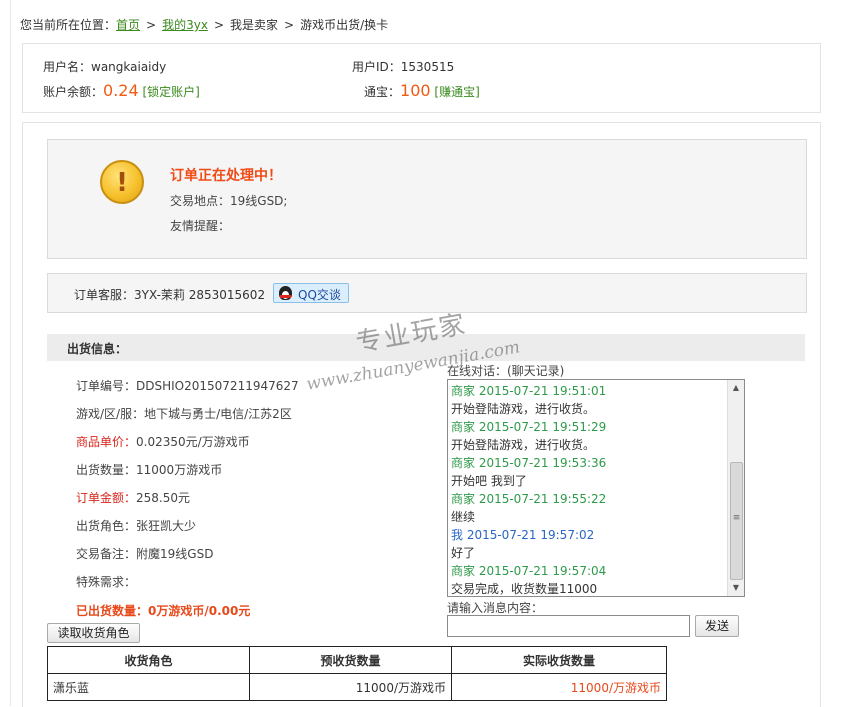 This screenshot has width=851, height=707. Describe the element at coordinates (736, 388) in the screenshot. I see `scroll-up-arrow-icon: ▲` at that location.